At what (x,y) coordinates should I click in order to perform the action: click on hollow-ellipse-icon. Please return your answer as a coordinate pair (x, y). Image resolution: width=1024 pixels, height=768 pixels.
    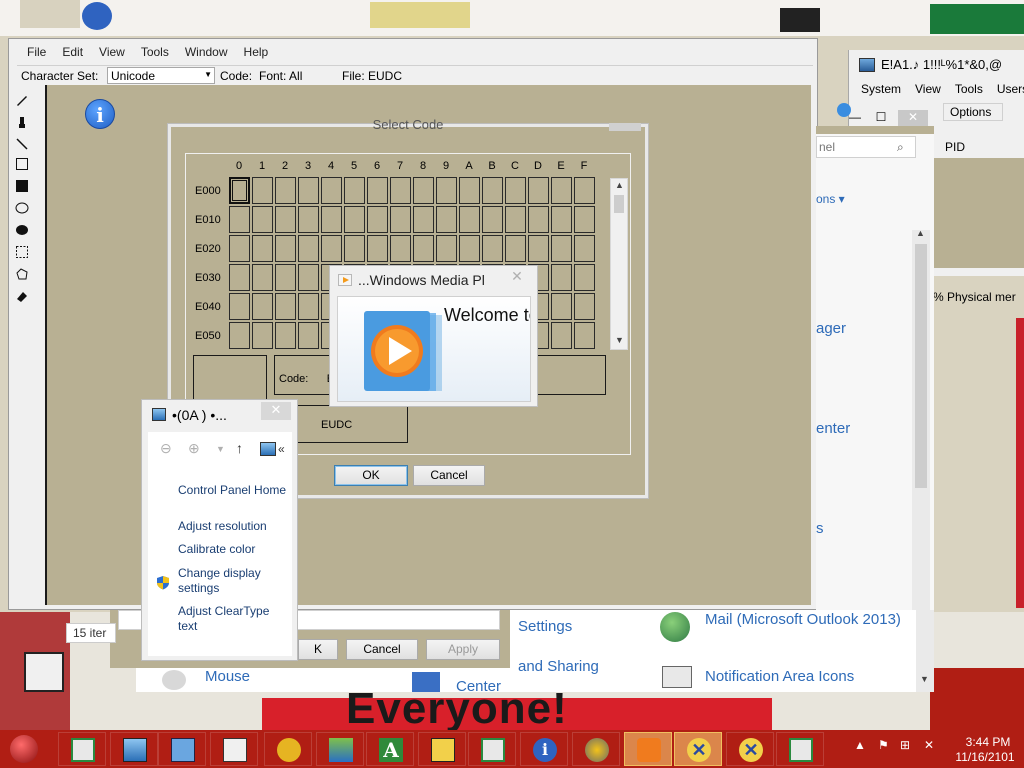
    Looking at the image, I should click on (22, 208).